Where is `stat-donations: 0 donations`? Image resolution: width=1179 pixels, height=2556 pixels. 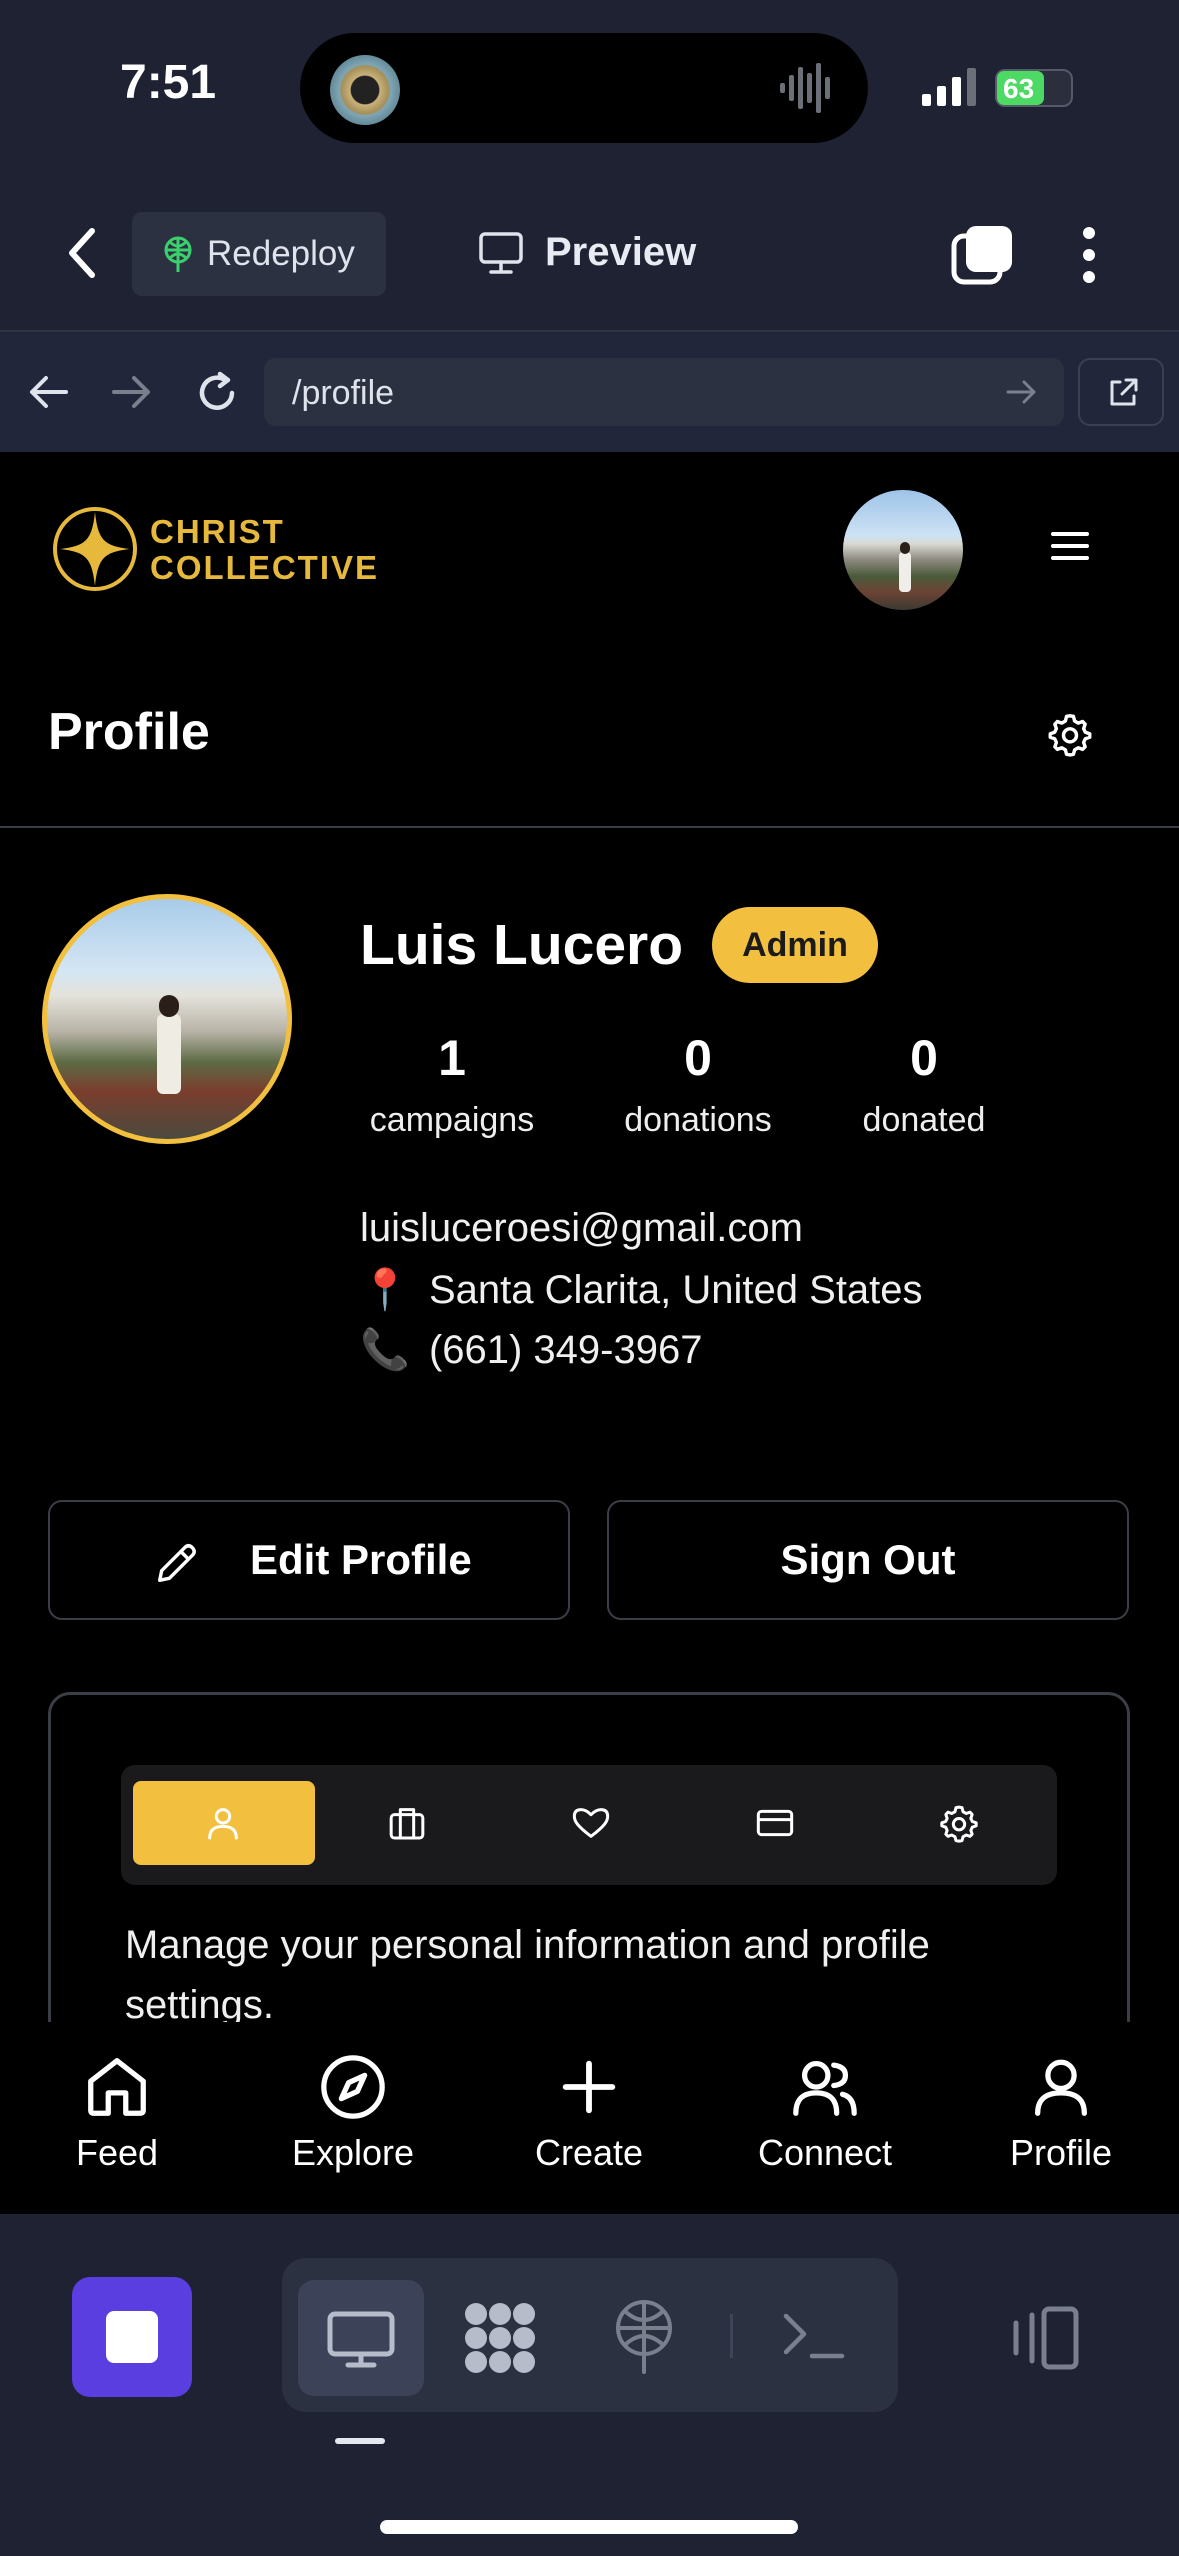 stat-donations: 0 donations is located at coordinates (698, 1084).